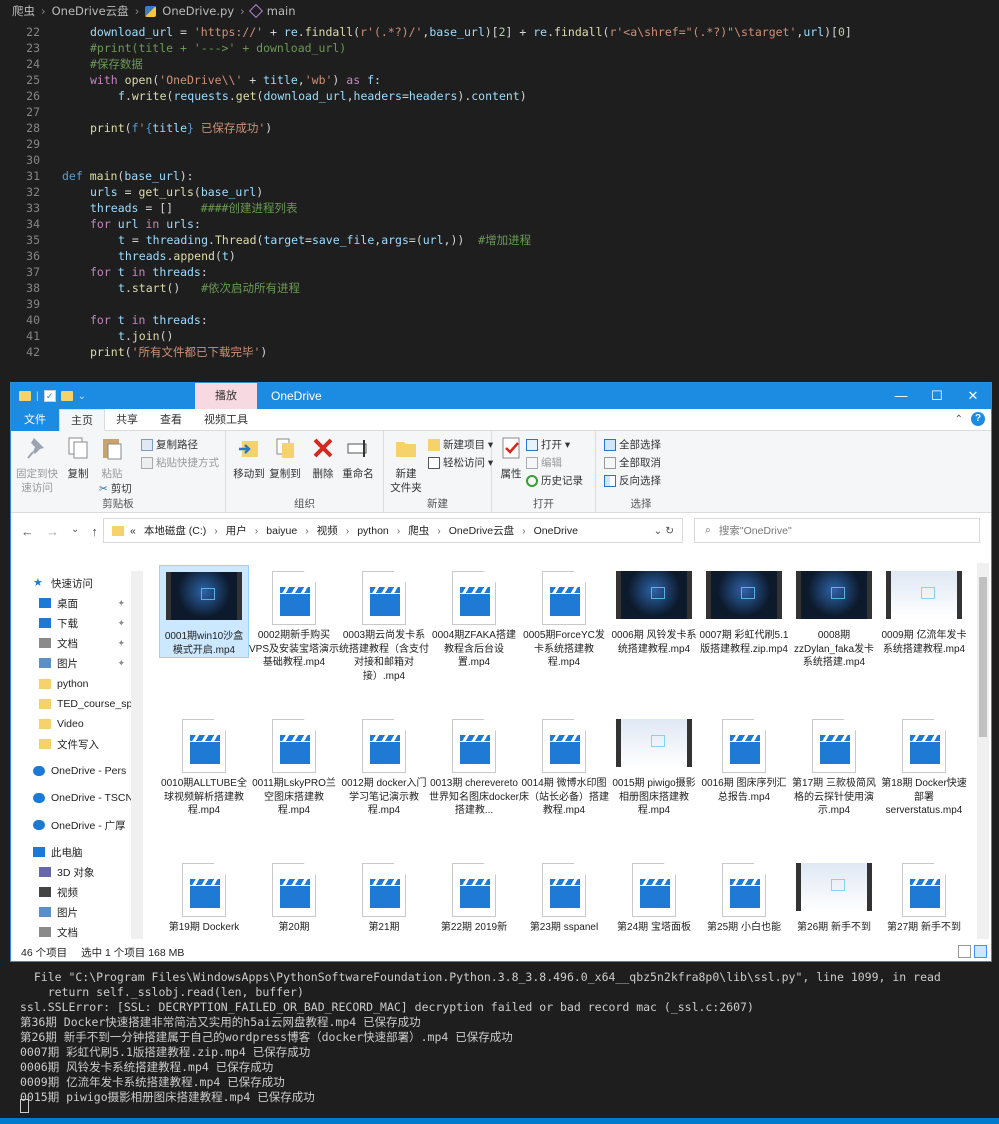  What do you see at coordinates (384, 765) in the screenshot?
I see `file-item: 0012期 docker入门学习笔记演示教程.mp4` at bounding box center [384, 765].